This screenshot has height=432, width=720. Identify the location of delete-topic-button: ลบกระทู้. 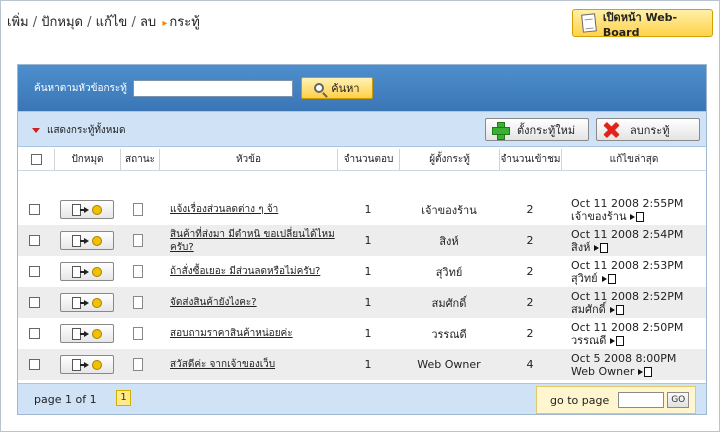
(648, 129).